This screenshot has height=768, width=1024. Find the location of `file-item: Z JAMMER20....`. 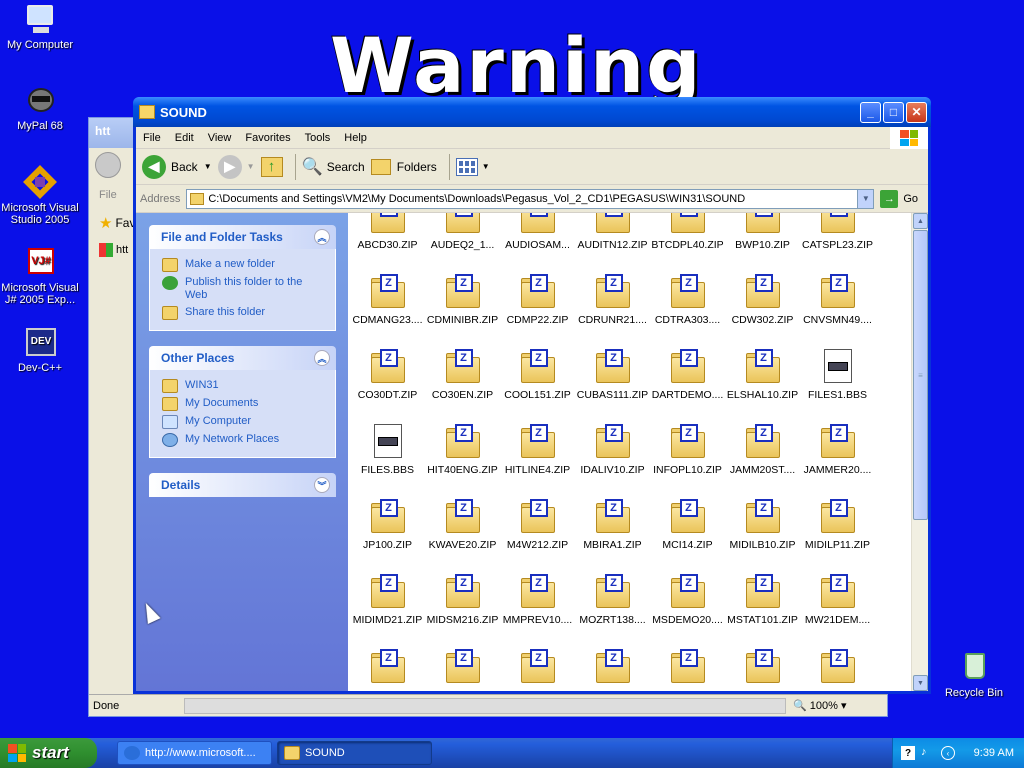

file-item: Z JAMMER20.... is located at coordinates (837, 459).